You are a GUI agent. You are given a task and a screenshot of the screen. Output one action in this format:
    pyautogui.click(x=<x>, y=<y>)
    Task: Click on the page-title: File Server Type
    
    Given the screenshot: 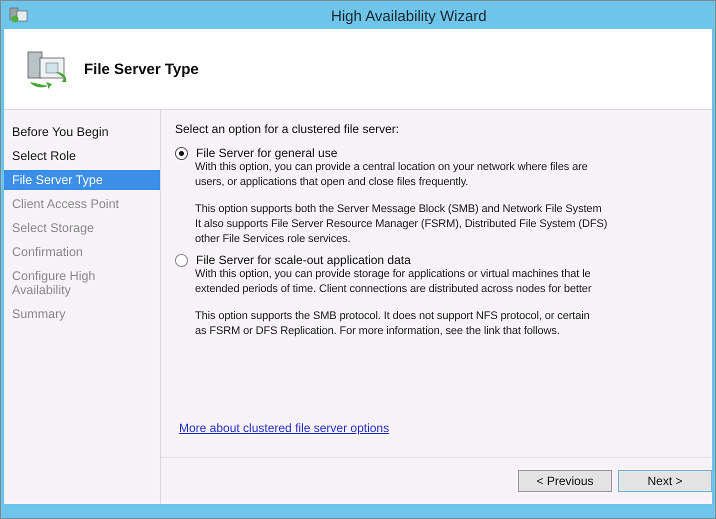 What is the action you would take?
    pyautogui.click(x=141, y=69)
    